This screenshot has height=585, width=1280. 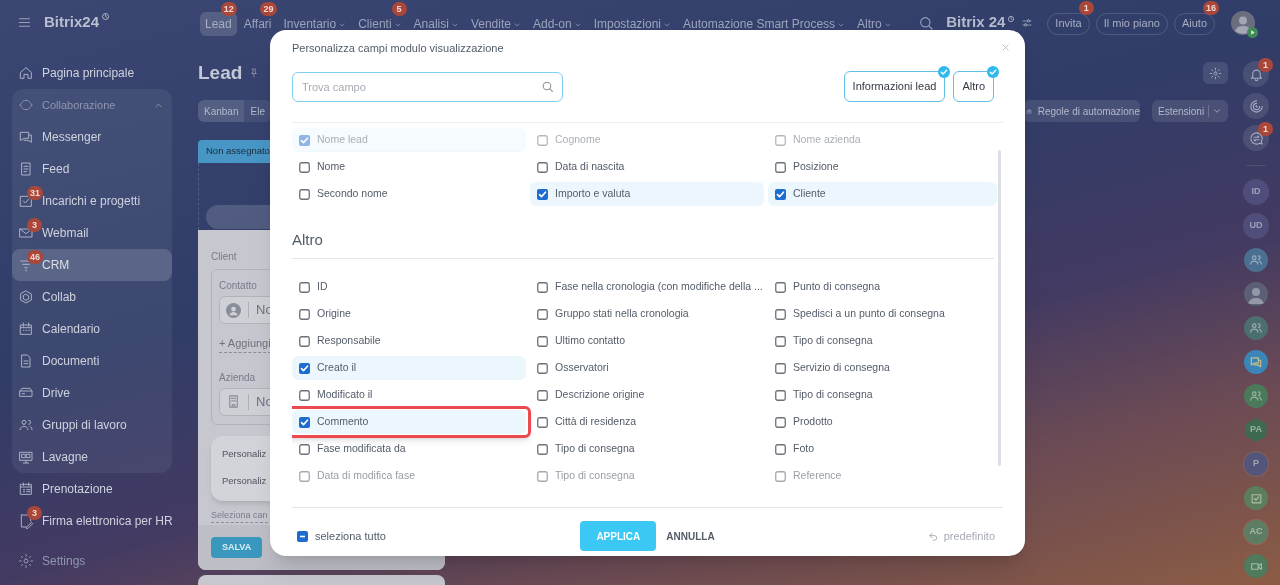 I want to click on view-tab: Kanban, so click(x=221, y=111).